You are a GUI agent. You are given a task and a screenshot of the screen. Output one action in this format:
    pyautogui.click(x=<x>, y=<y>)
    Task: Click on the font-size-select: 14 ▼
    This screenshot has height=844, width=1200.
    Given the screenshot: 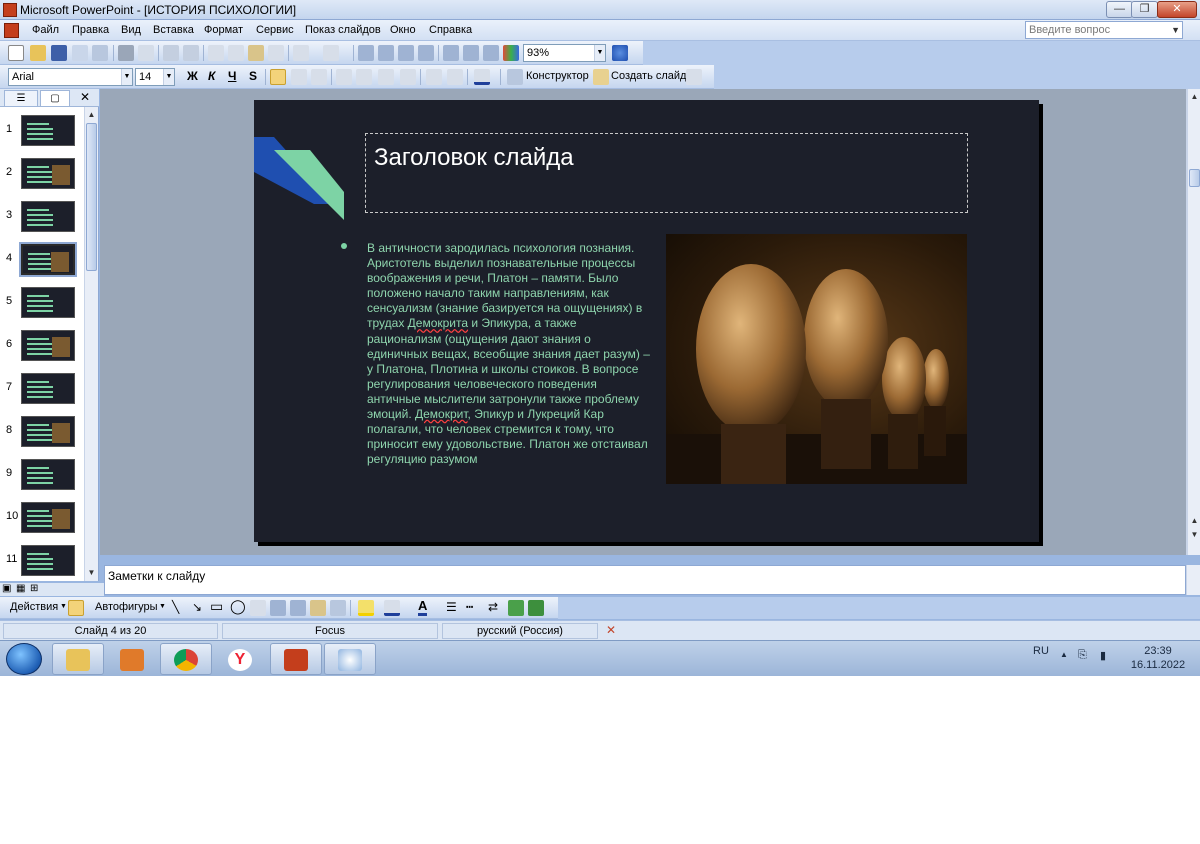 What is the action you would take?
    pyautogui.click(x=155, y=77)
    